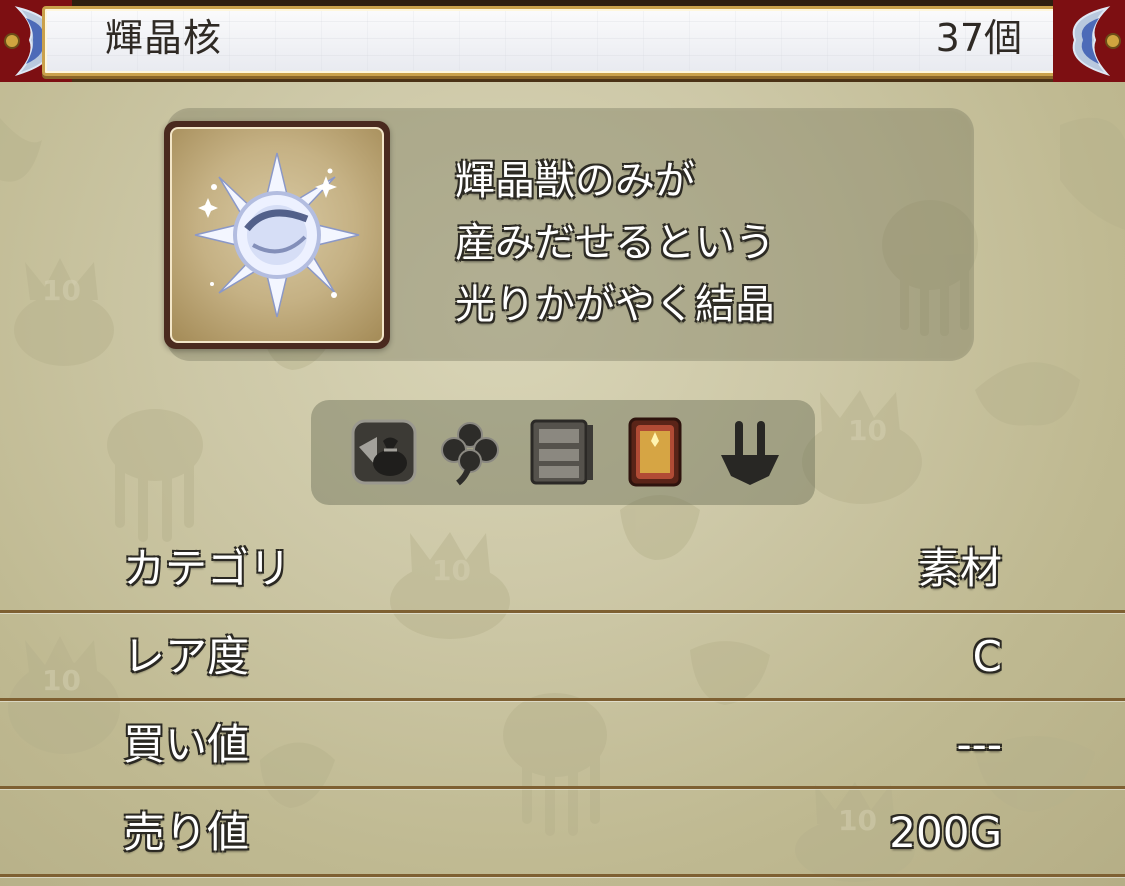  What do you see at coordinates (562, 657) in the screenshot?
I see `stat-row-rarity: レア度 C` at bounding box center [562, 657].